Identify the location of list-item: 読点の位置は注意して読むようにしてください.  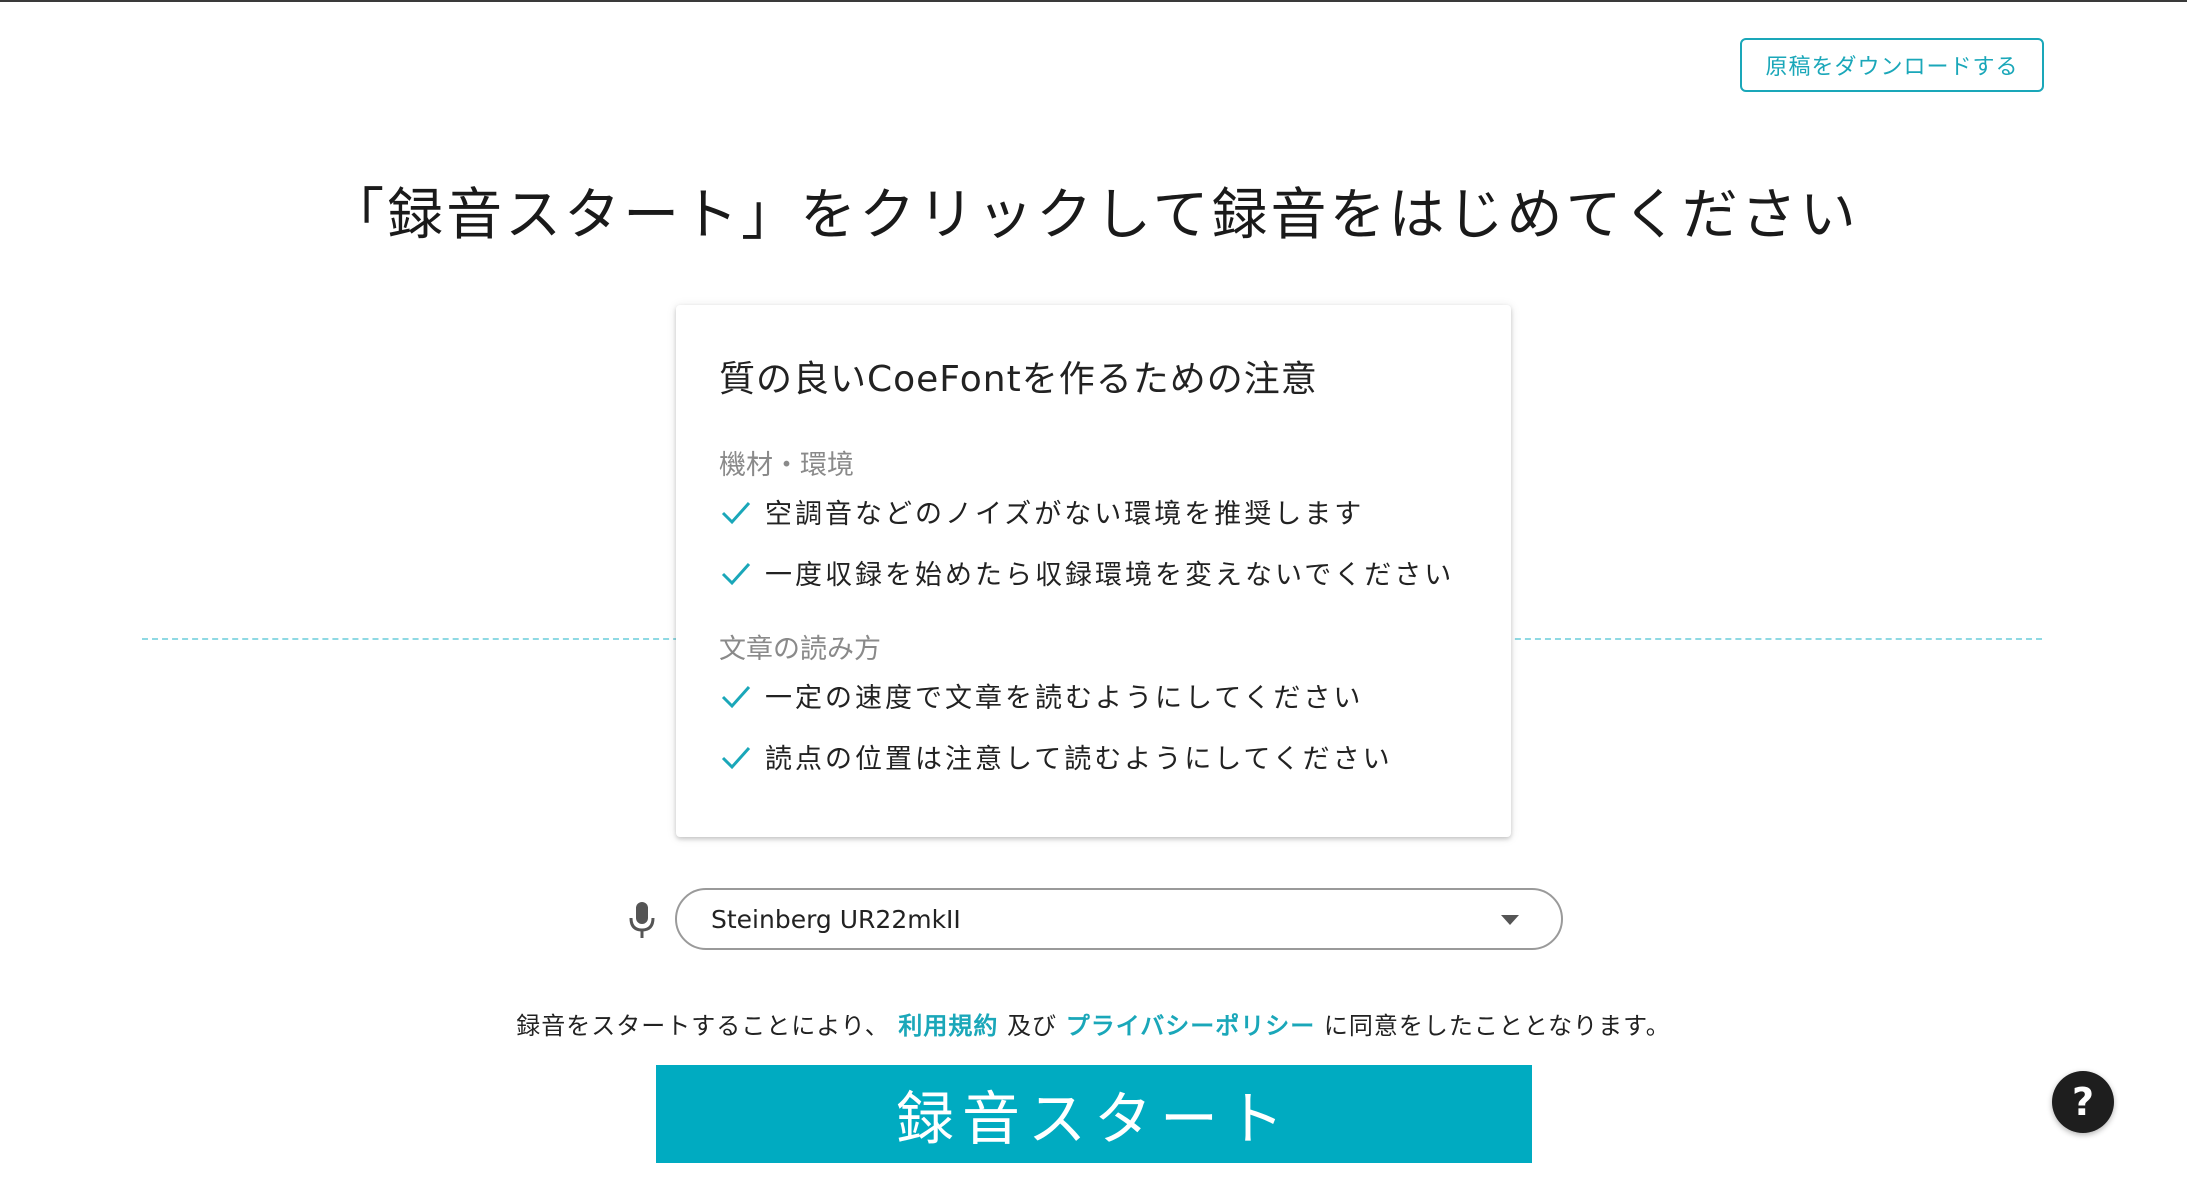
(1056, 756).